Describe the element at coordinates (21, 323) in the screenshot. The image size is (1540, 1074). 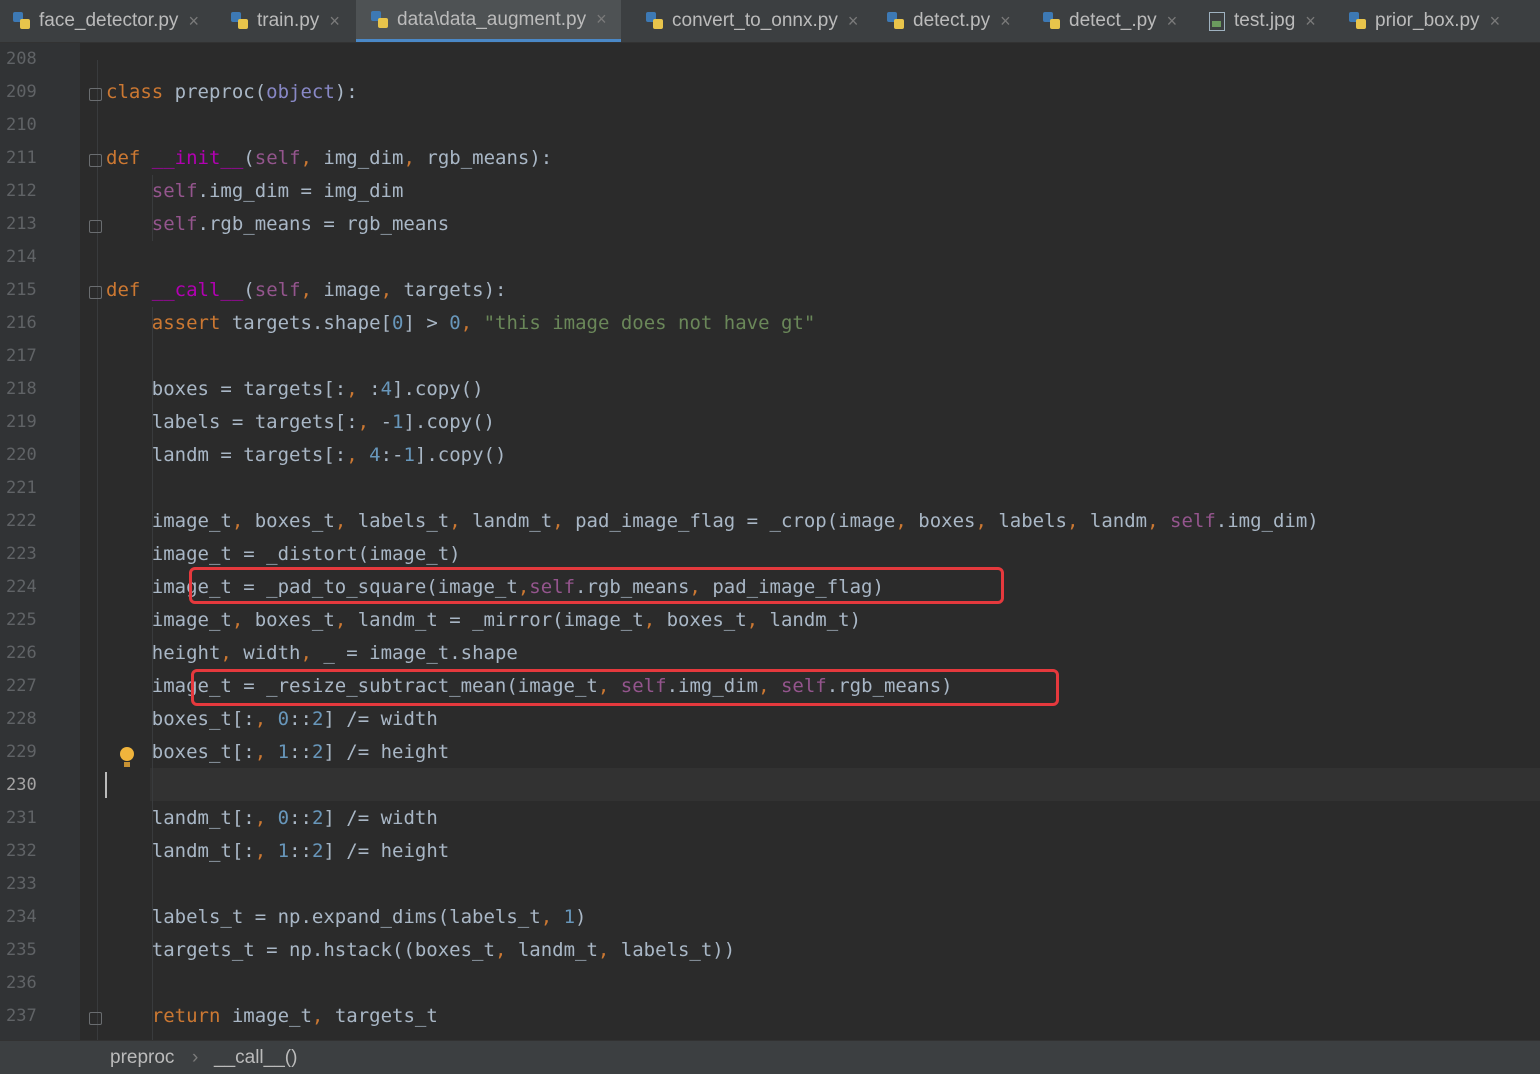
I see `line-number: 216` at that location.